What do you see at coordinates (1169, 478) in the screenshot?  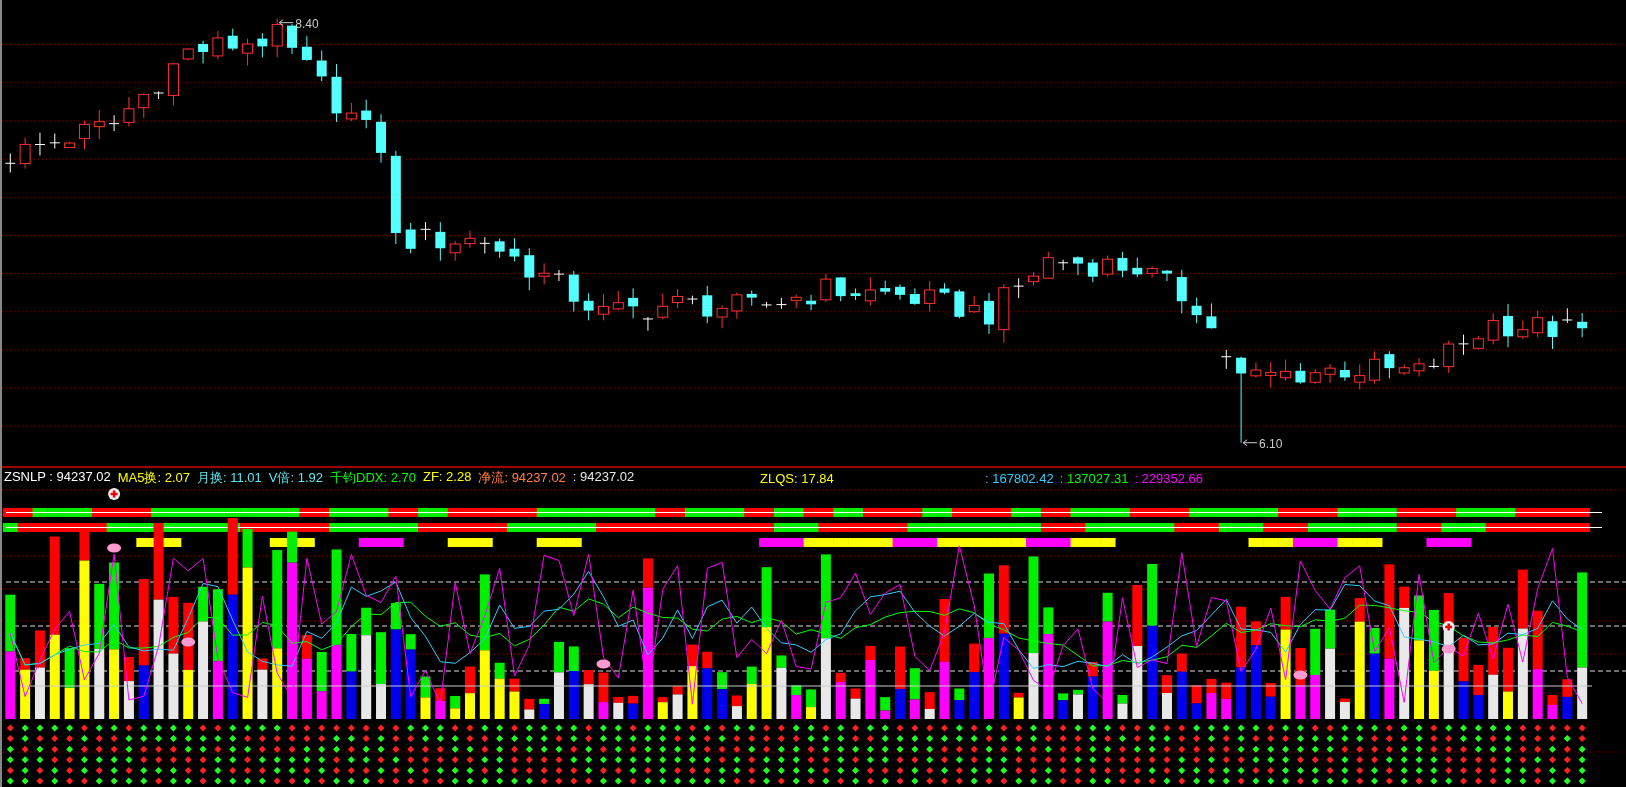 I see `indicator-readout: : 229352.66` at bounding box center [1169, 478].